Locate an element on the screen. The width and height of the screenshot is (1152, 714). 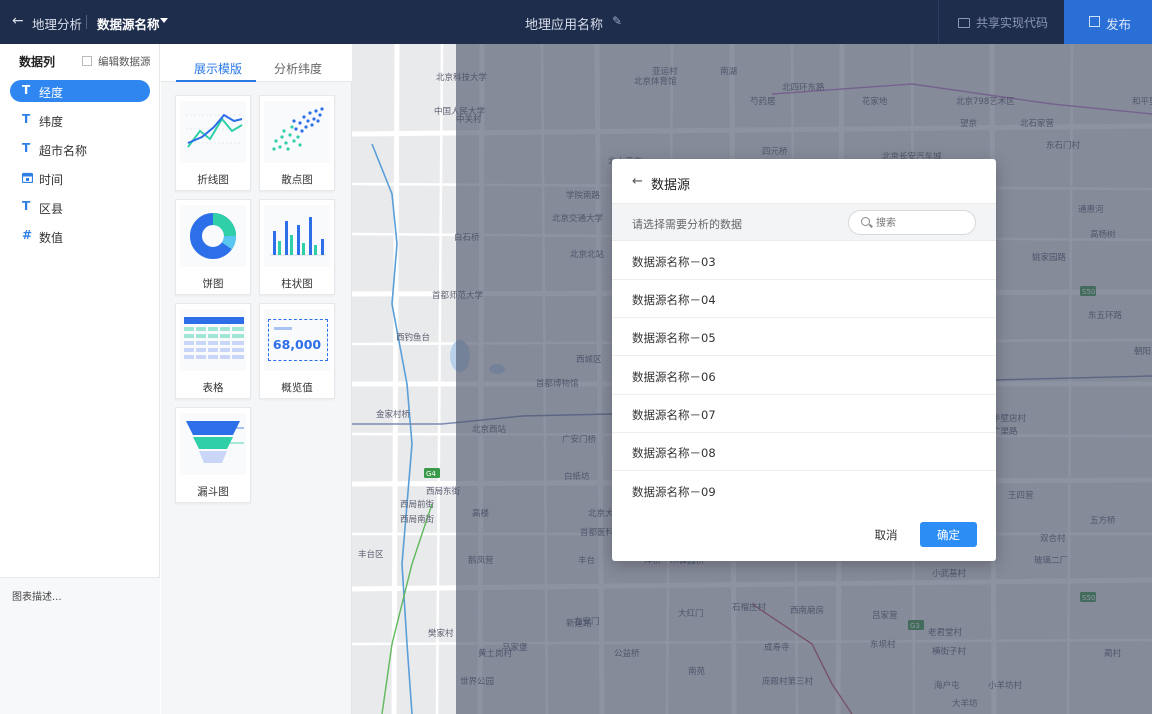
template-table: 表格 is located at coordinates (213, 351).